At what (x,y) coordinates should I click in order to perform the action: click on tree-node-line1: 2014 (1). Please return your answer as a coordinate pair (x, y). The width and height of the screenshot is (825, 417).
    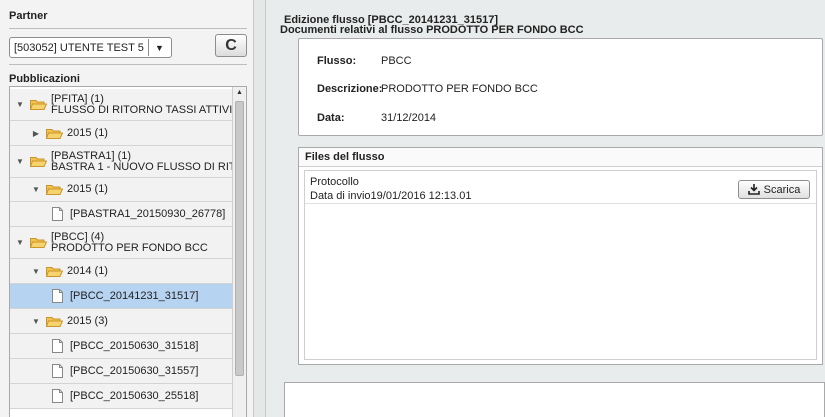
    Looking at the image, I should click on (87, 271).